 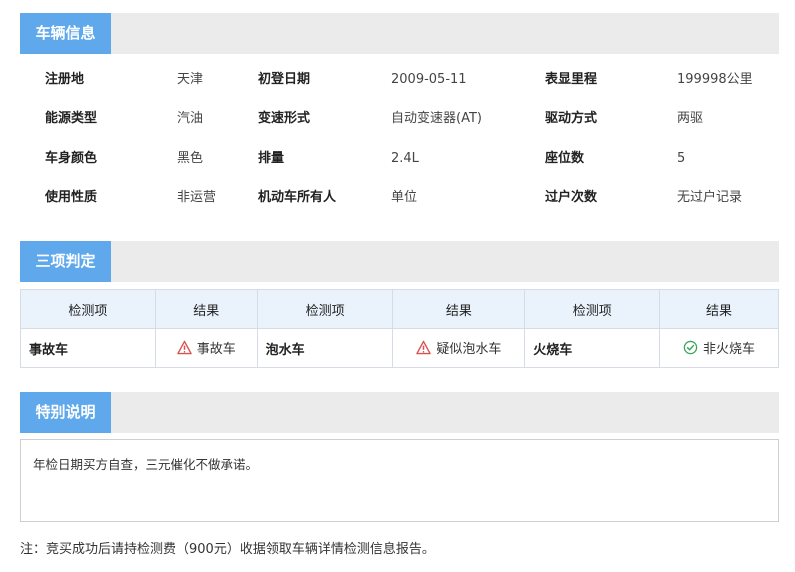 I want to click on drive-type-value: 两驱, so click(x=690, y=118).